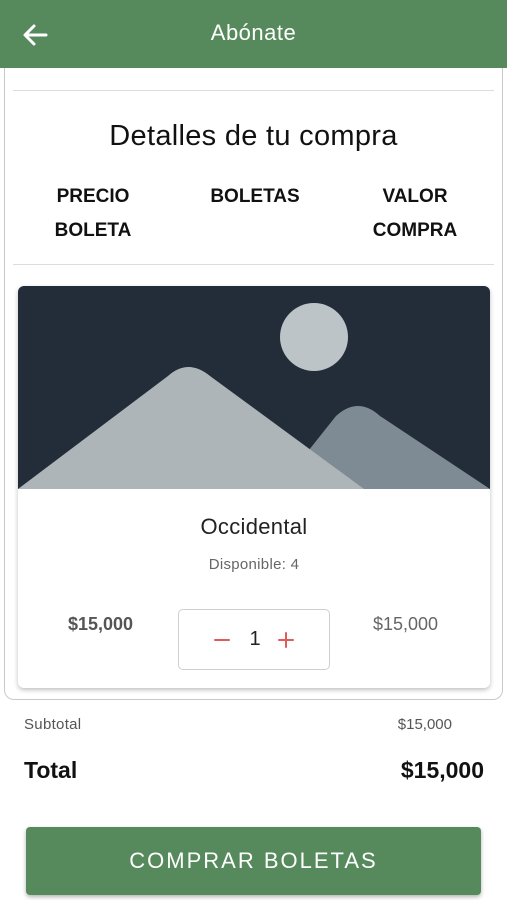  I want to click on column-header-tickets-label: BOLETAS, so click(255, 196).